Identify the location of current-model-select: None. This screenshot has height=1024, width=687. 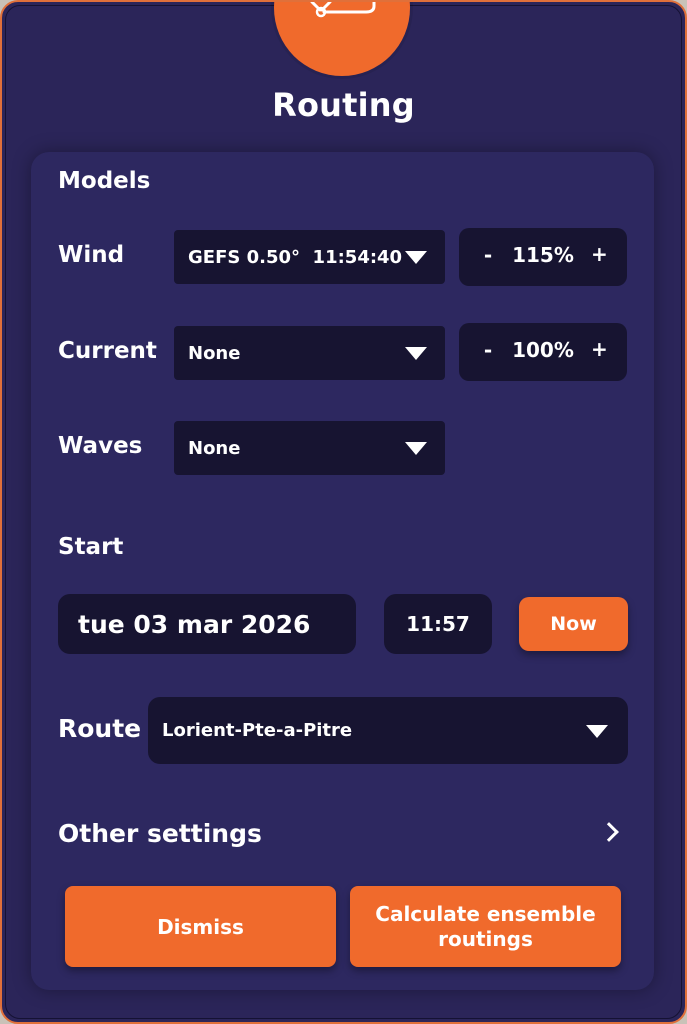
(309, 353).